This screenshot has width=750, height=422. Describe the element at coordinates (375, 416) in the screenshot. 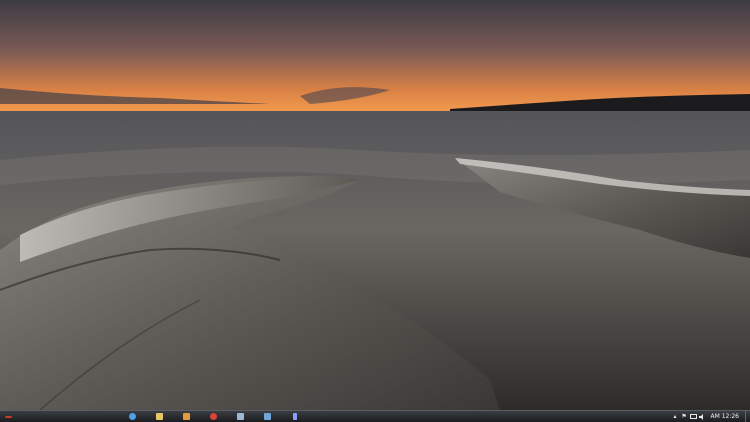

I see `taskbar: ▴ ⚑ AM 12:26` at that location.